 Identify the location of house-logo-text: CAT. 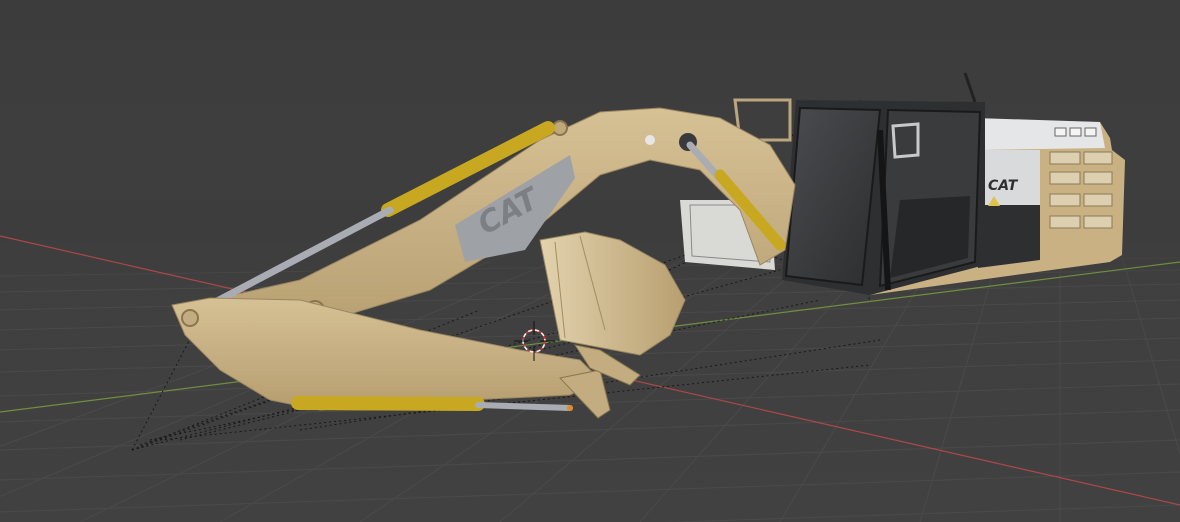
(1003, 186).